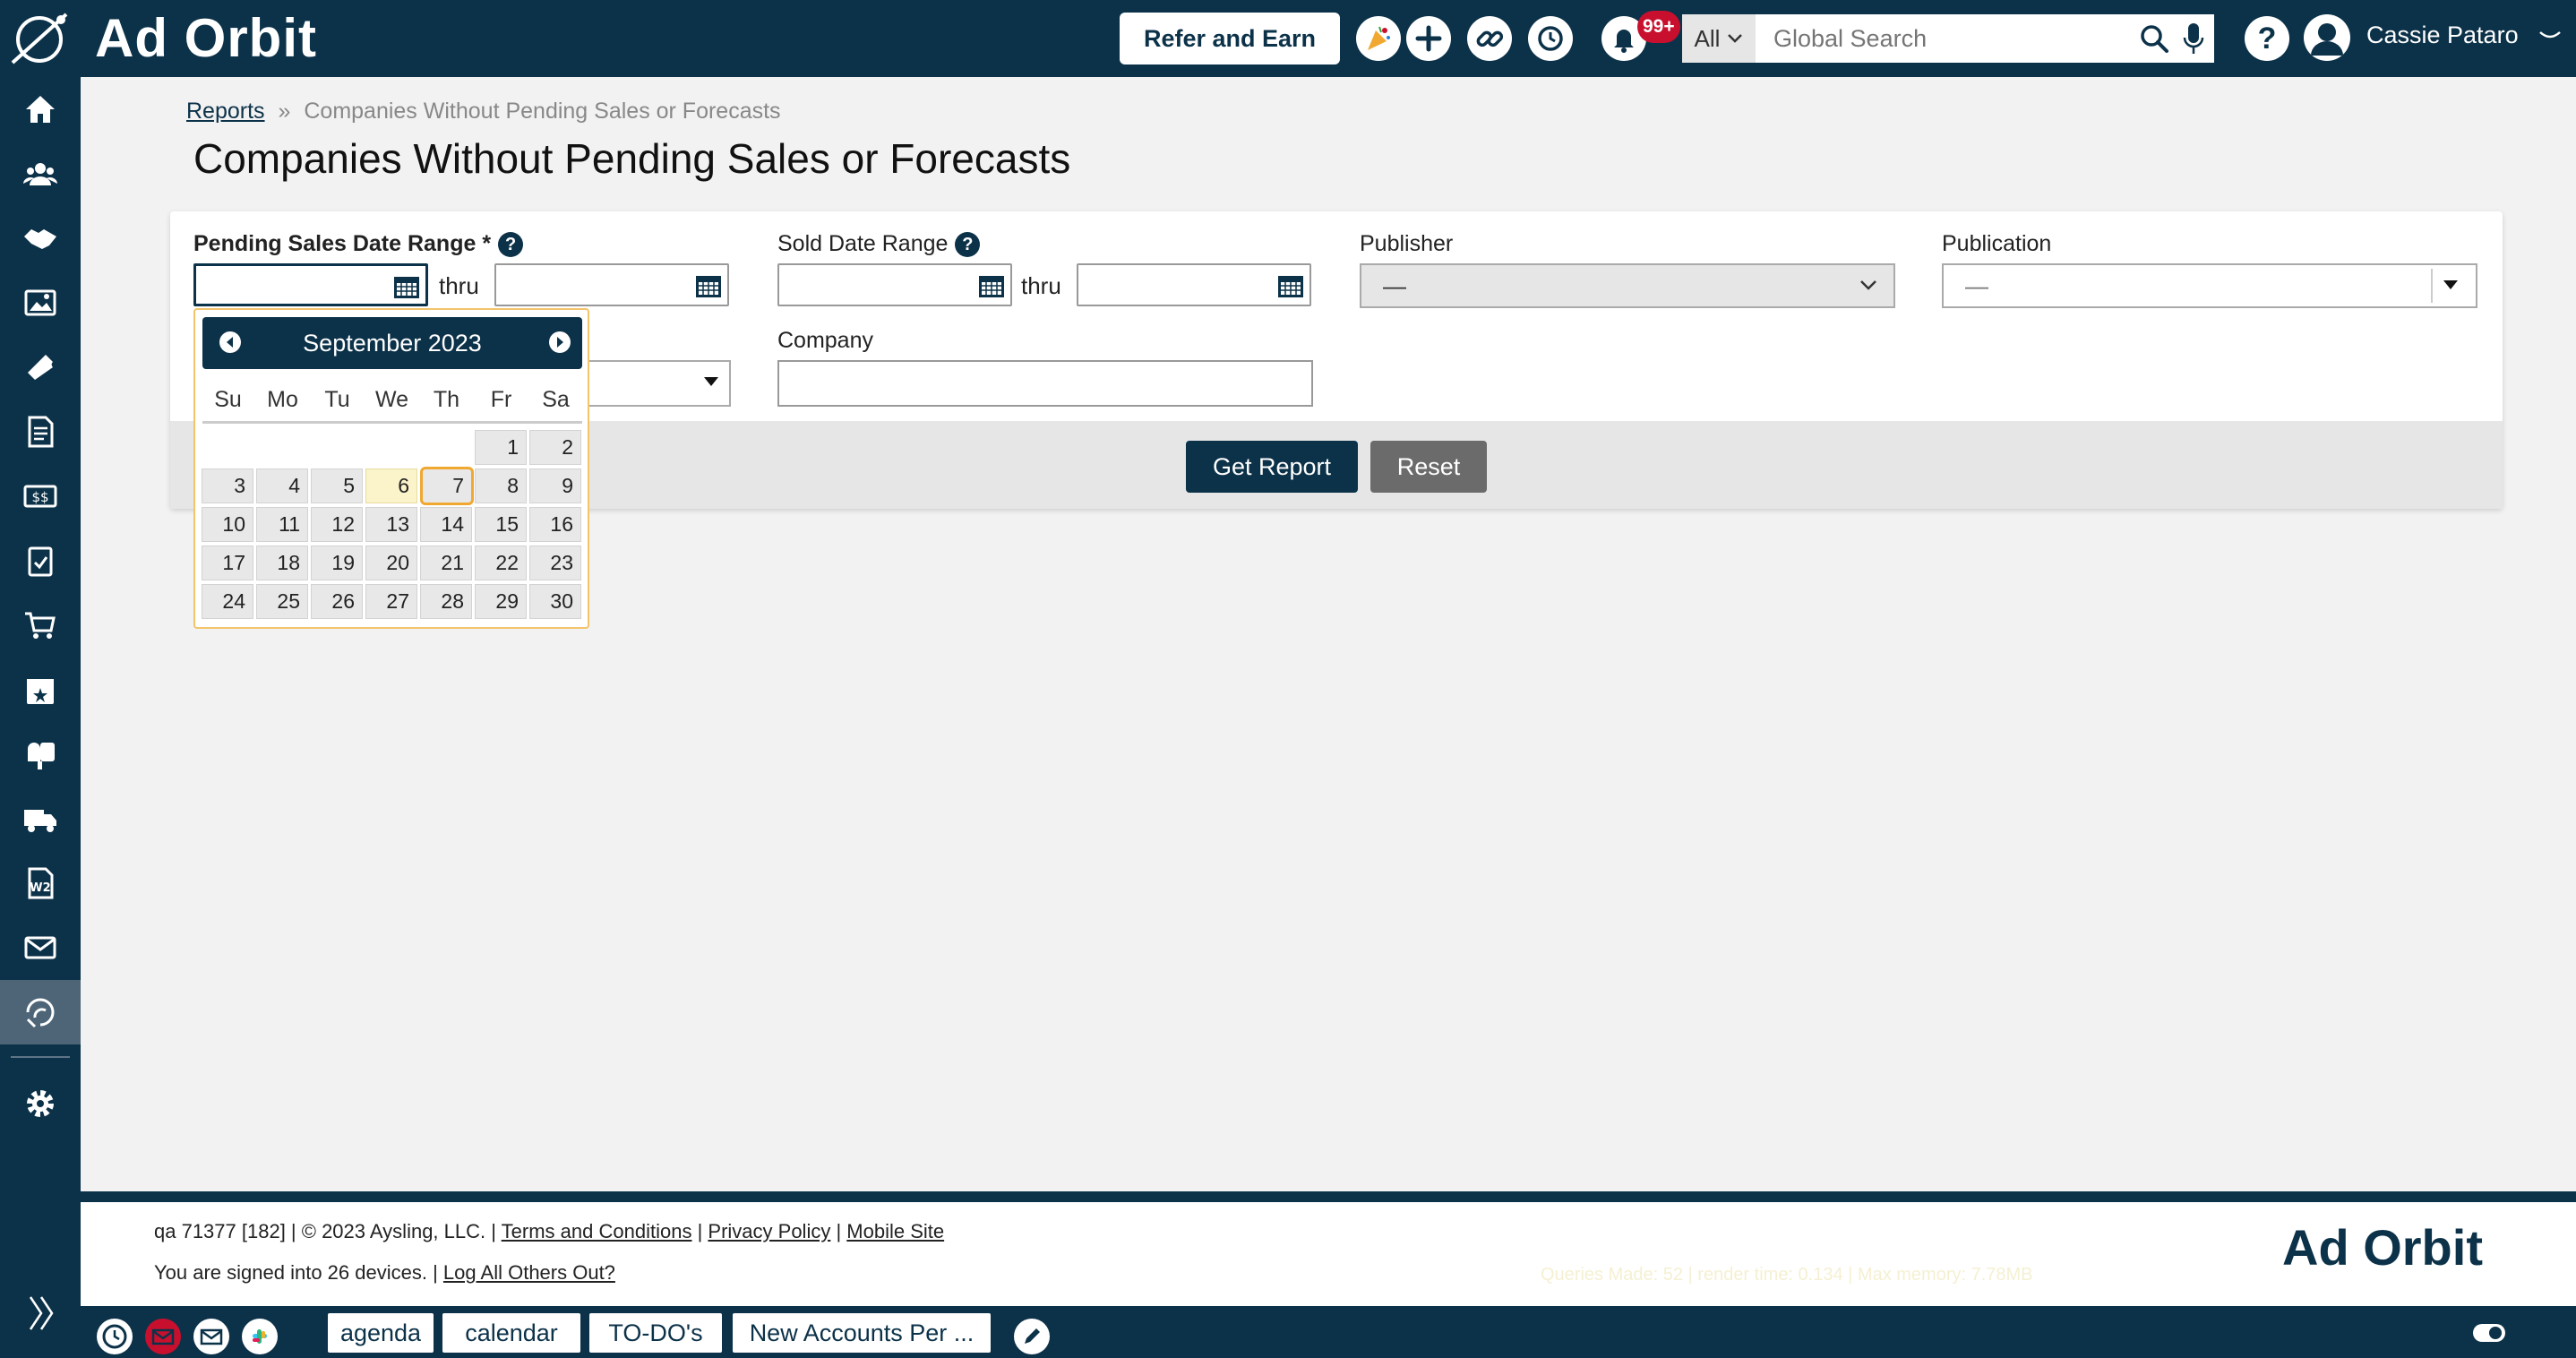  I want to click on calendar-day: 18, so click(282, 563).